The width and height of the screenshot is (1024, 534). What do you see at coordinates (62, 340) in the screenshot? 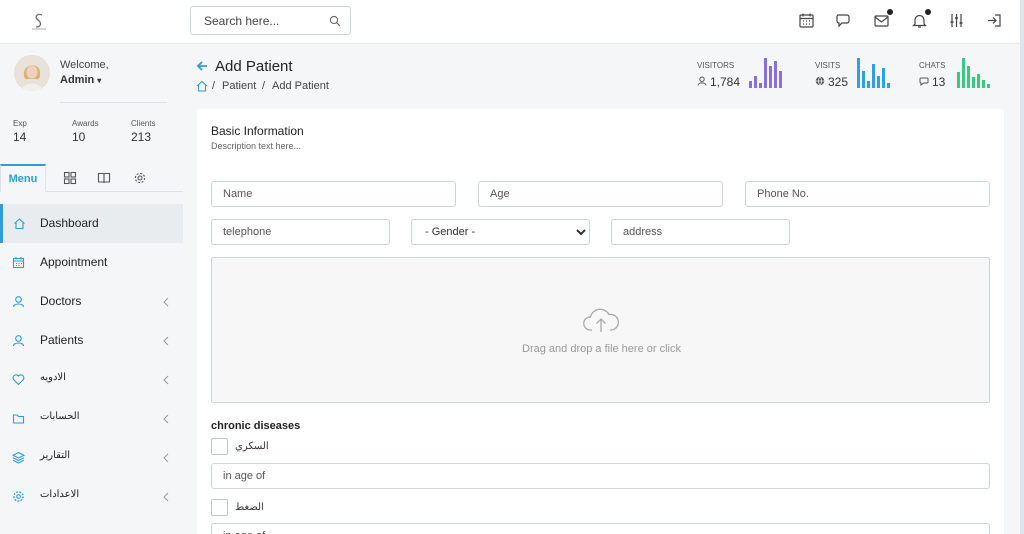
I see `sidebar-item-label: Patients` at bounding box center [62, 340].